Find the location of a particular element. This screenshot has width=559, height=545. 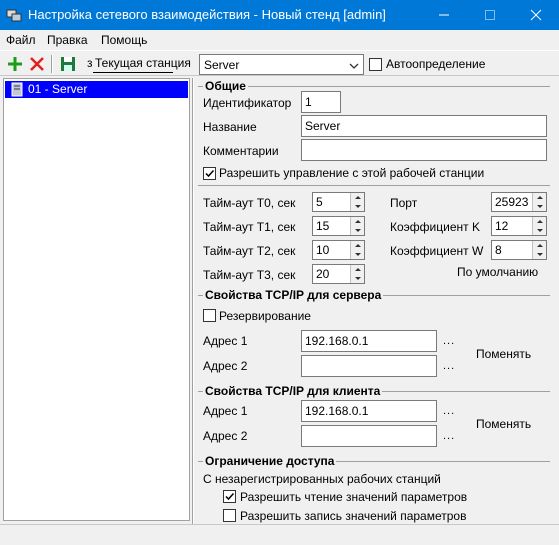

station-select: Server is located at coordinates (281, 64).